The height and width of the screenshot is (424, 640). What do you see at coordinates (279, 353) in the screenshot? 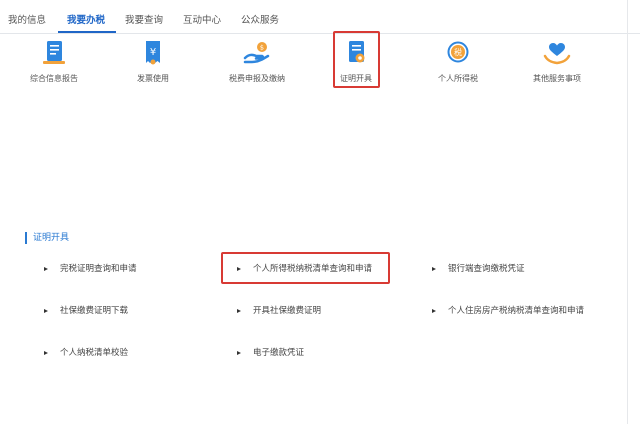
I see `link-label: 电子缴款凭证` at bounding box center [279, 353].